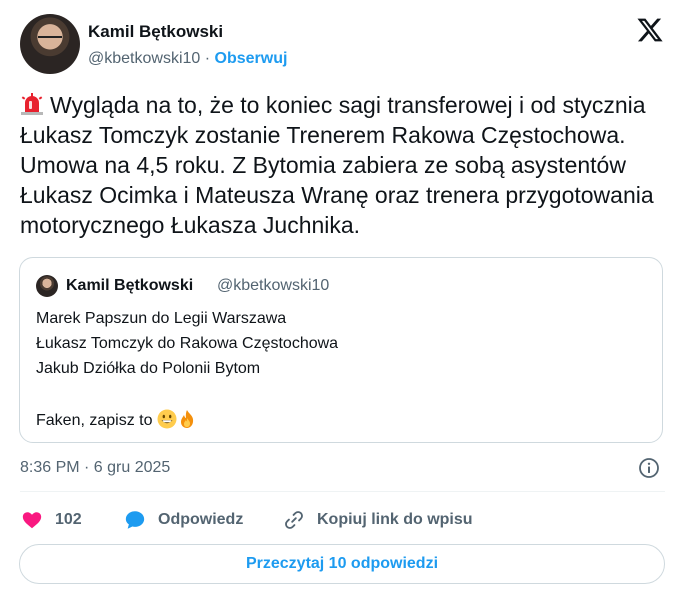  What do you see at coordinates (649, 468) in the screenshot?
I see `info-icon` at bounding box center [649, 468].